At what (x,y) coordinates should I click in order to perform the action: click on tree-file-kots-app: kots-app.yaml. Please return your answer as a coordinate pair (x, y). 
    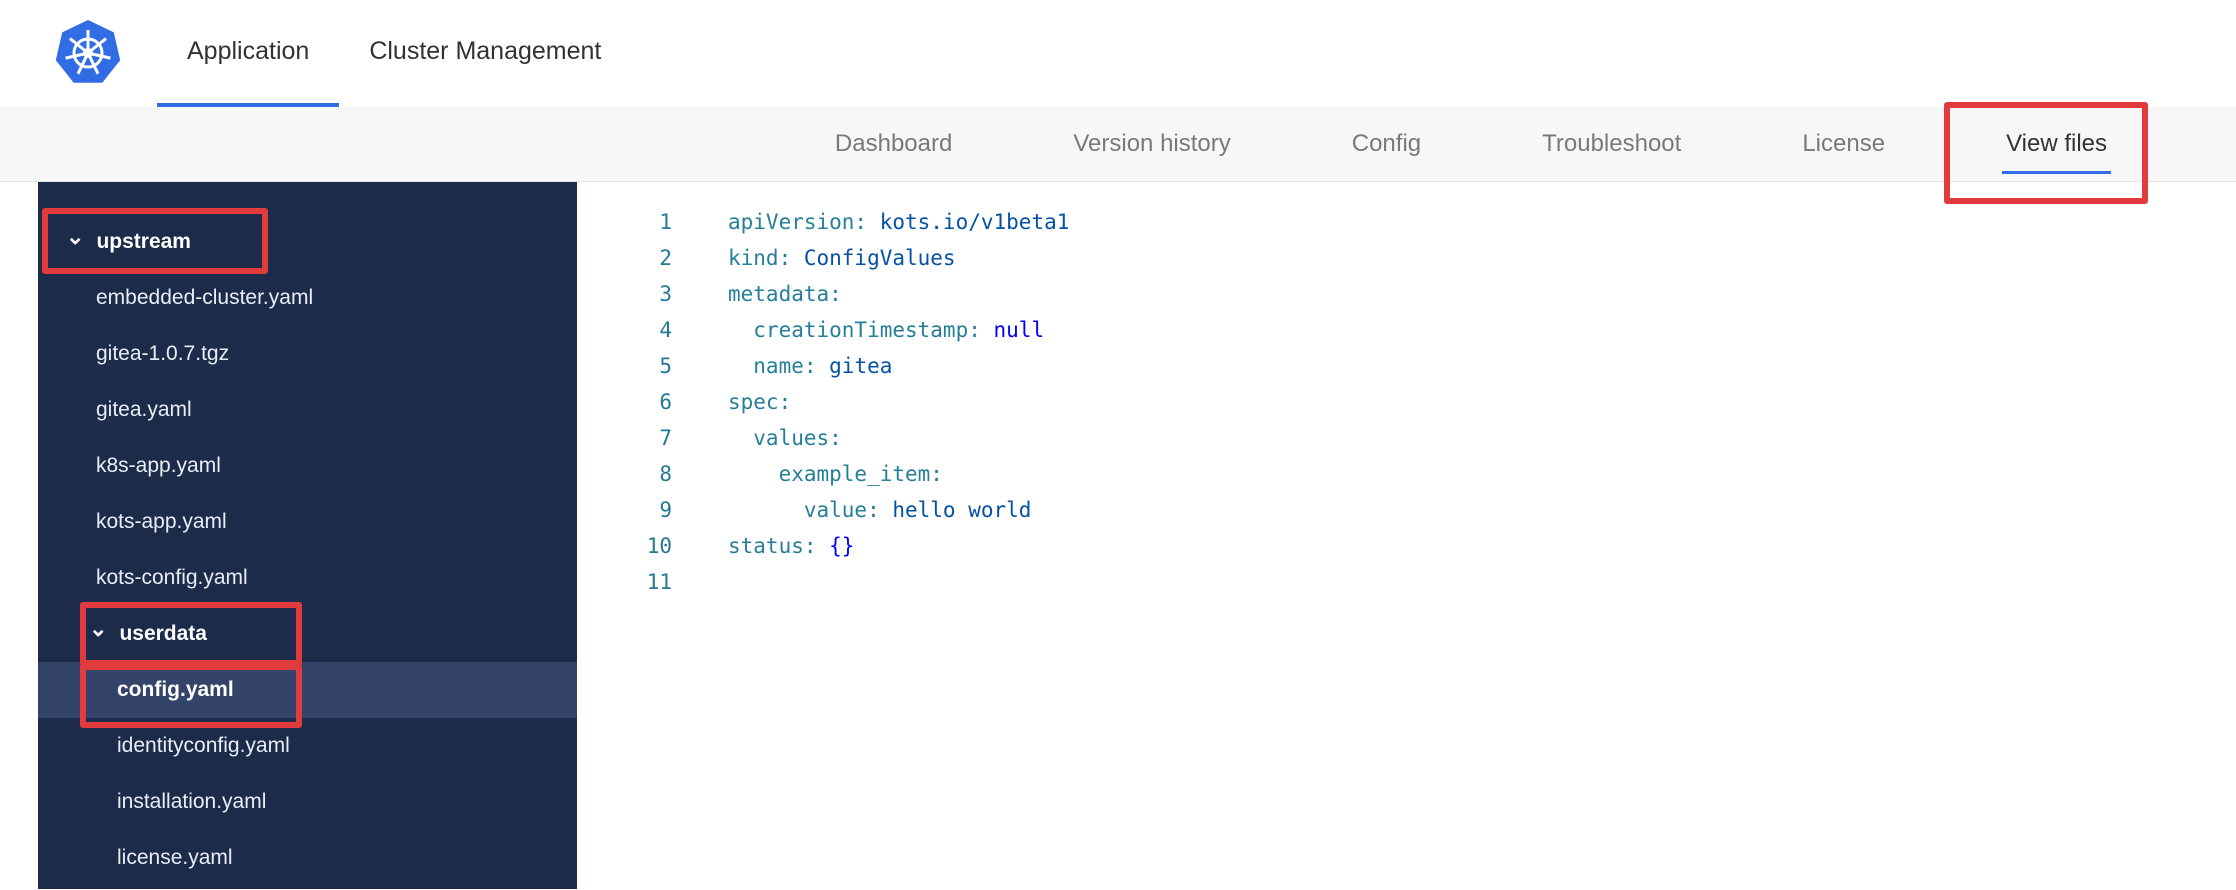
    Looking at the image, I should click on (307, 522).